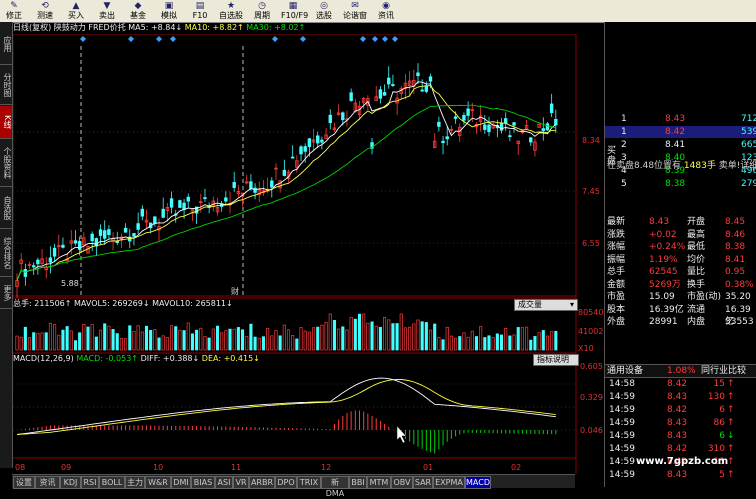  What do you see at coordinates (355, 11) in the screenshot?
I see `toolbar-button-11: ✉ 论谐窗` at bounding box center [355, 11].